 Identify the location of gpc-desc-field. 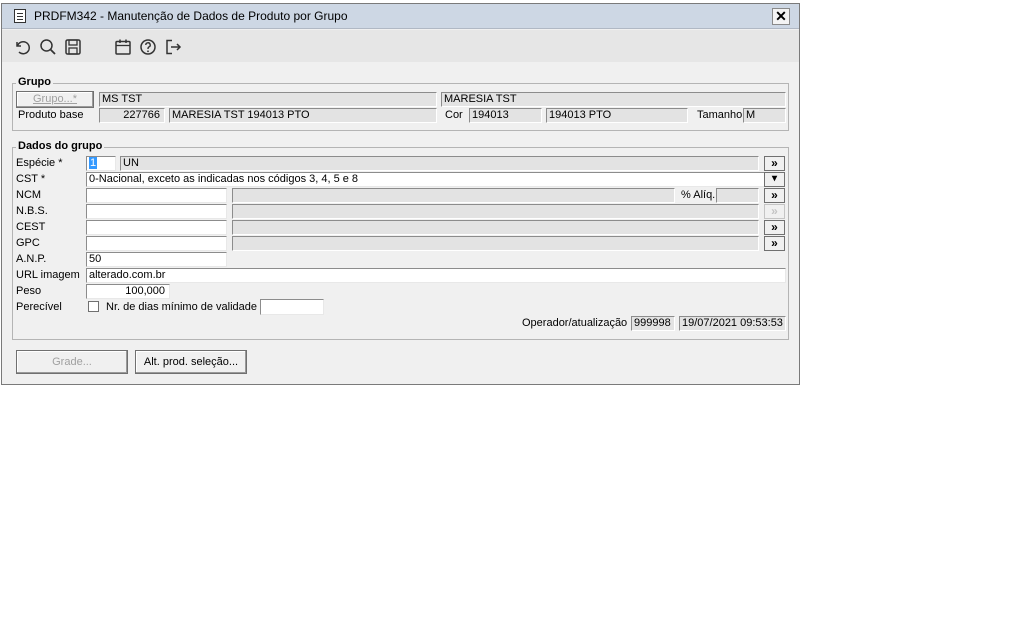
(495, 243).